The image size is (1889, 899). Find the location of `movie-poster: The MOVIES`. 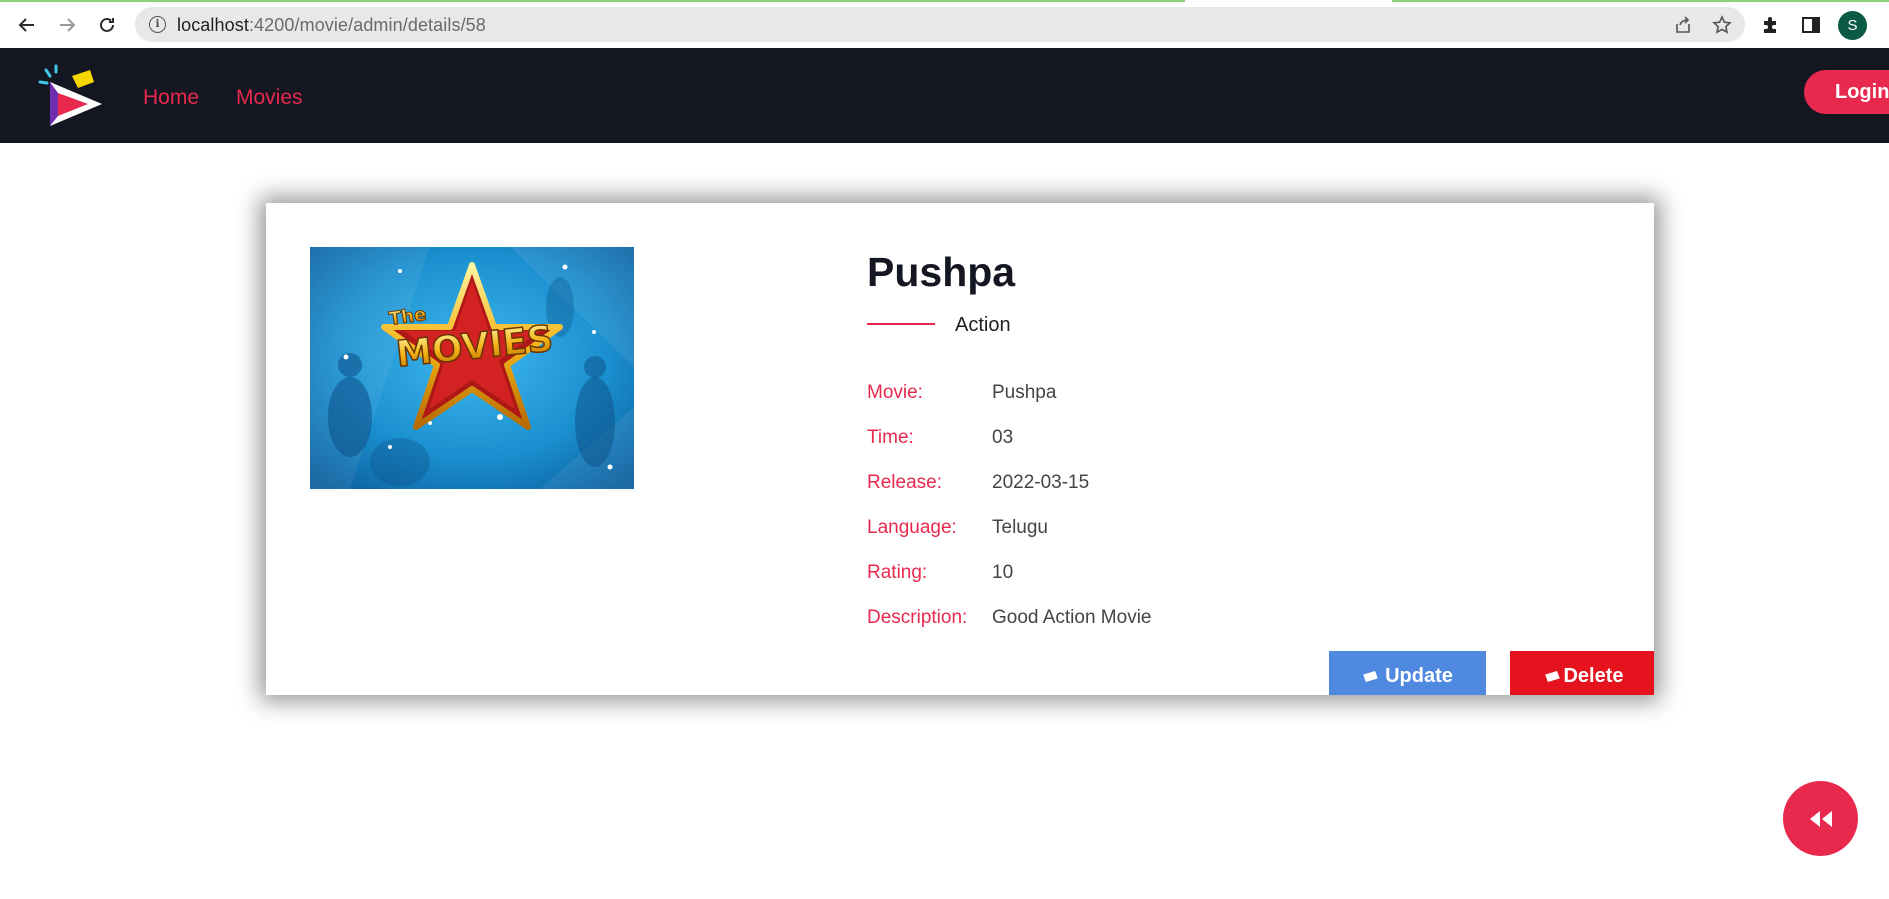

movie-poster: The MOVIES is located at coordinates (472, 368).